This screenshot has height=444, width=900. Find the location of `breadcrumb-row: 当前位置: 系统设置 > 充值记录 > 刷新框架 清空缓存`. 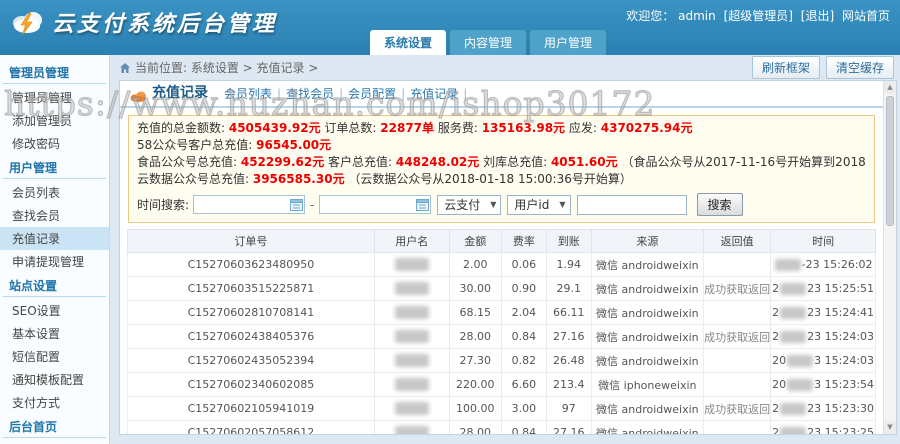

breadcrumb-row: 当前位置: 系统设置 > 充值记录 > 刷新框架 清空缓存 is located at coordinates (505, 67).